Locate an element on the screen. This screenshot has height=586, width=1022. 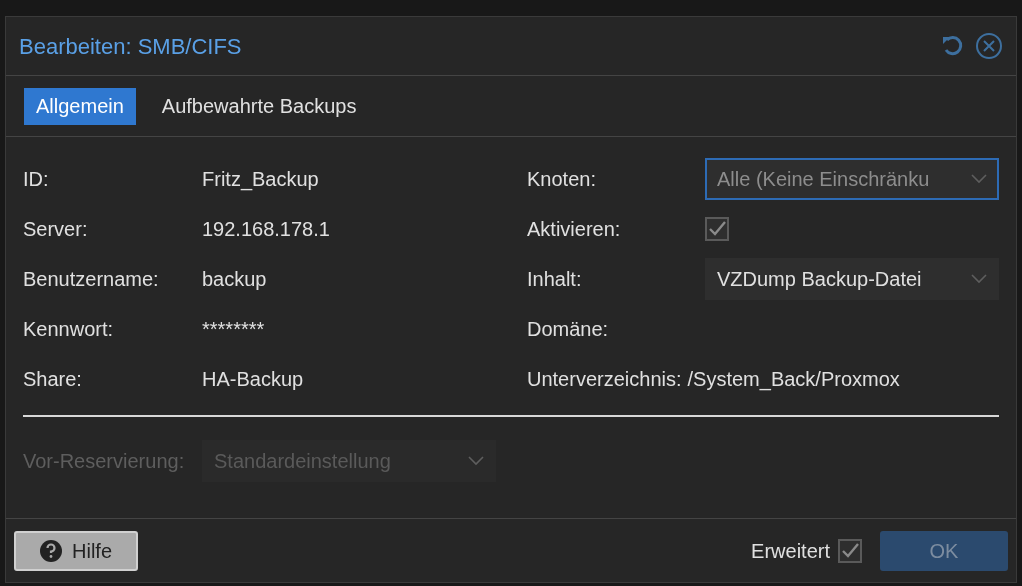
window-title: Bearbeiten: SMB/CIFS is located at coordinates (130, 46).